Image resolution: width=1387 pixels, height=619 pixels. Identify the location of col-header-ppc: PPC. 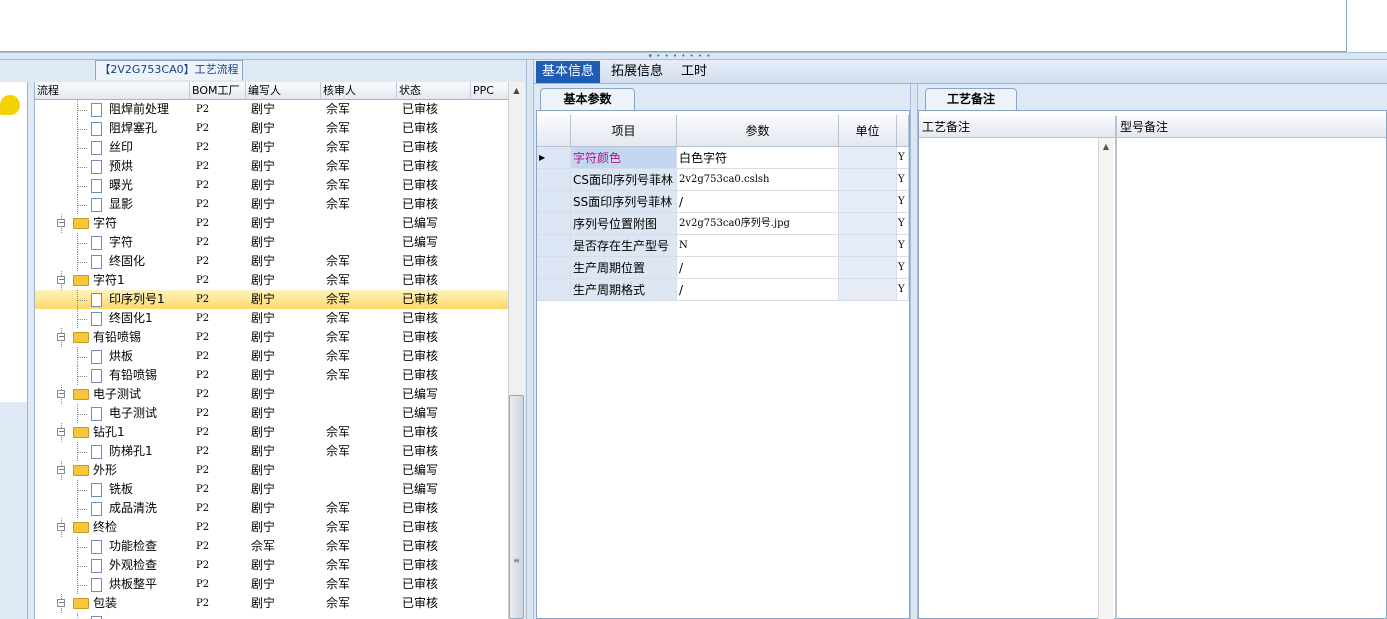
(489, 91).